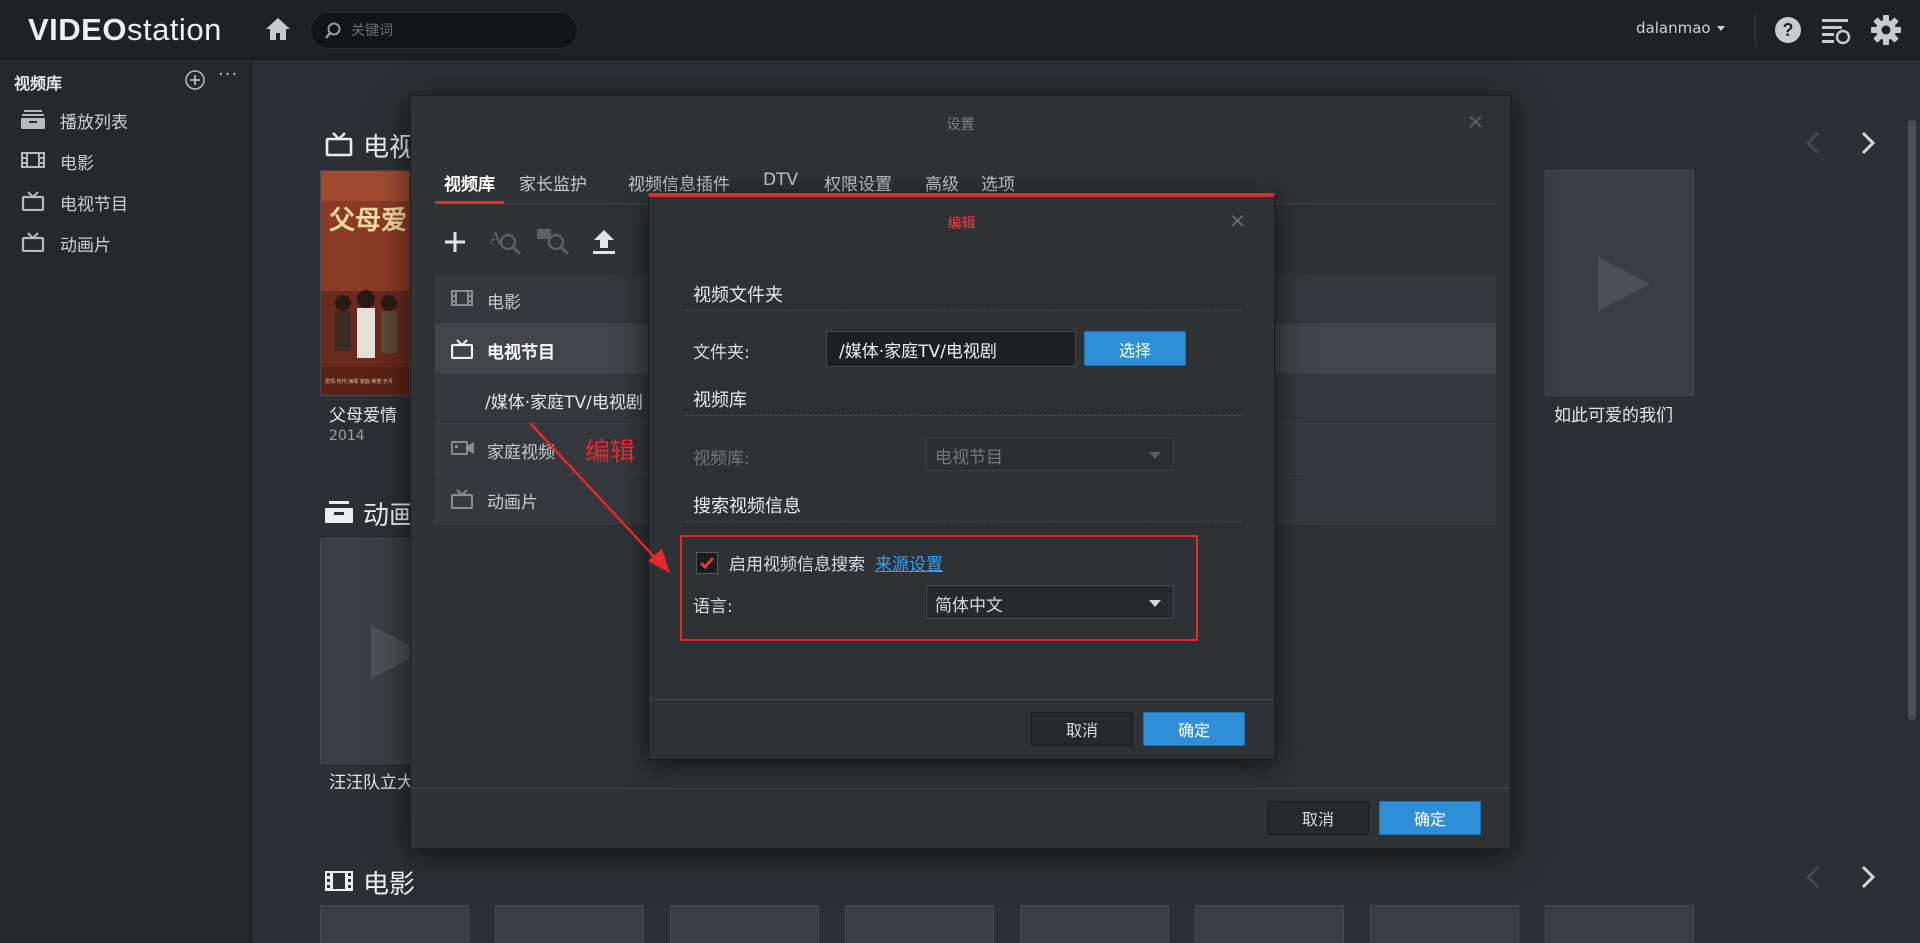 Image resolution: width=1920 pixels, height=943 pixels. Describe the element at coordinates (389, 516) in the screenshot. I see `section-title-text: 动画` at that location.